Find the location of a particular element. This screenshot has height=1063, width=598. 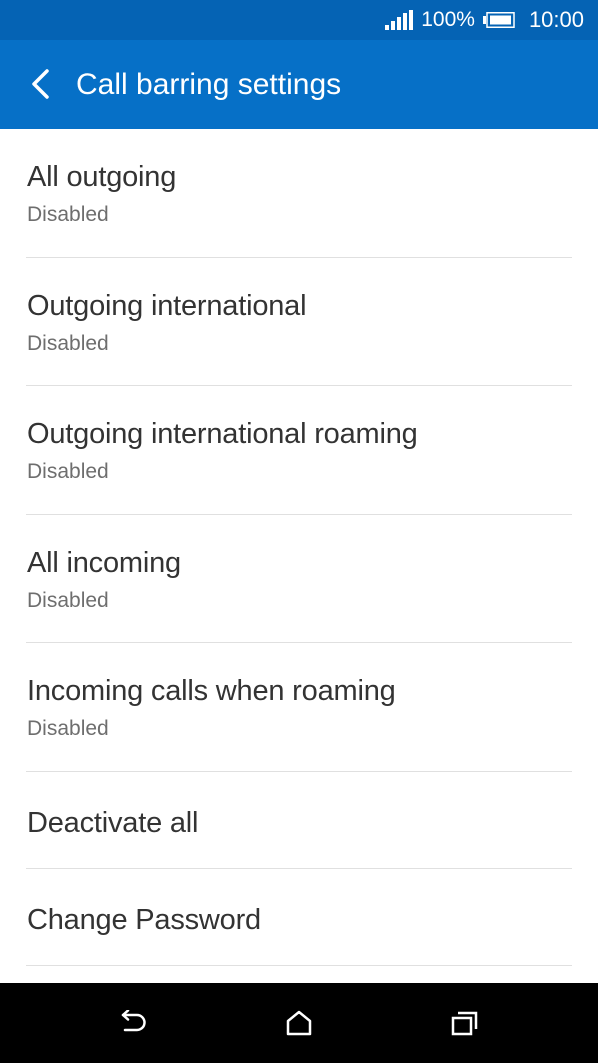

list-item-all-outgoing: All outgoing Disabled is located at coordinates (299, 193).